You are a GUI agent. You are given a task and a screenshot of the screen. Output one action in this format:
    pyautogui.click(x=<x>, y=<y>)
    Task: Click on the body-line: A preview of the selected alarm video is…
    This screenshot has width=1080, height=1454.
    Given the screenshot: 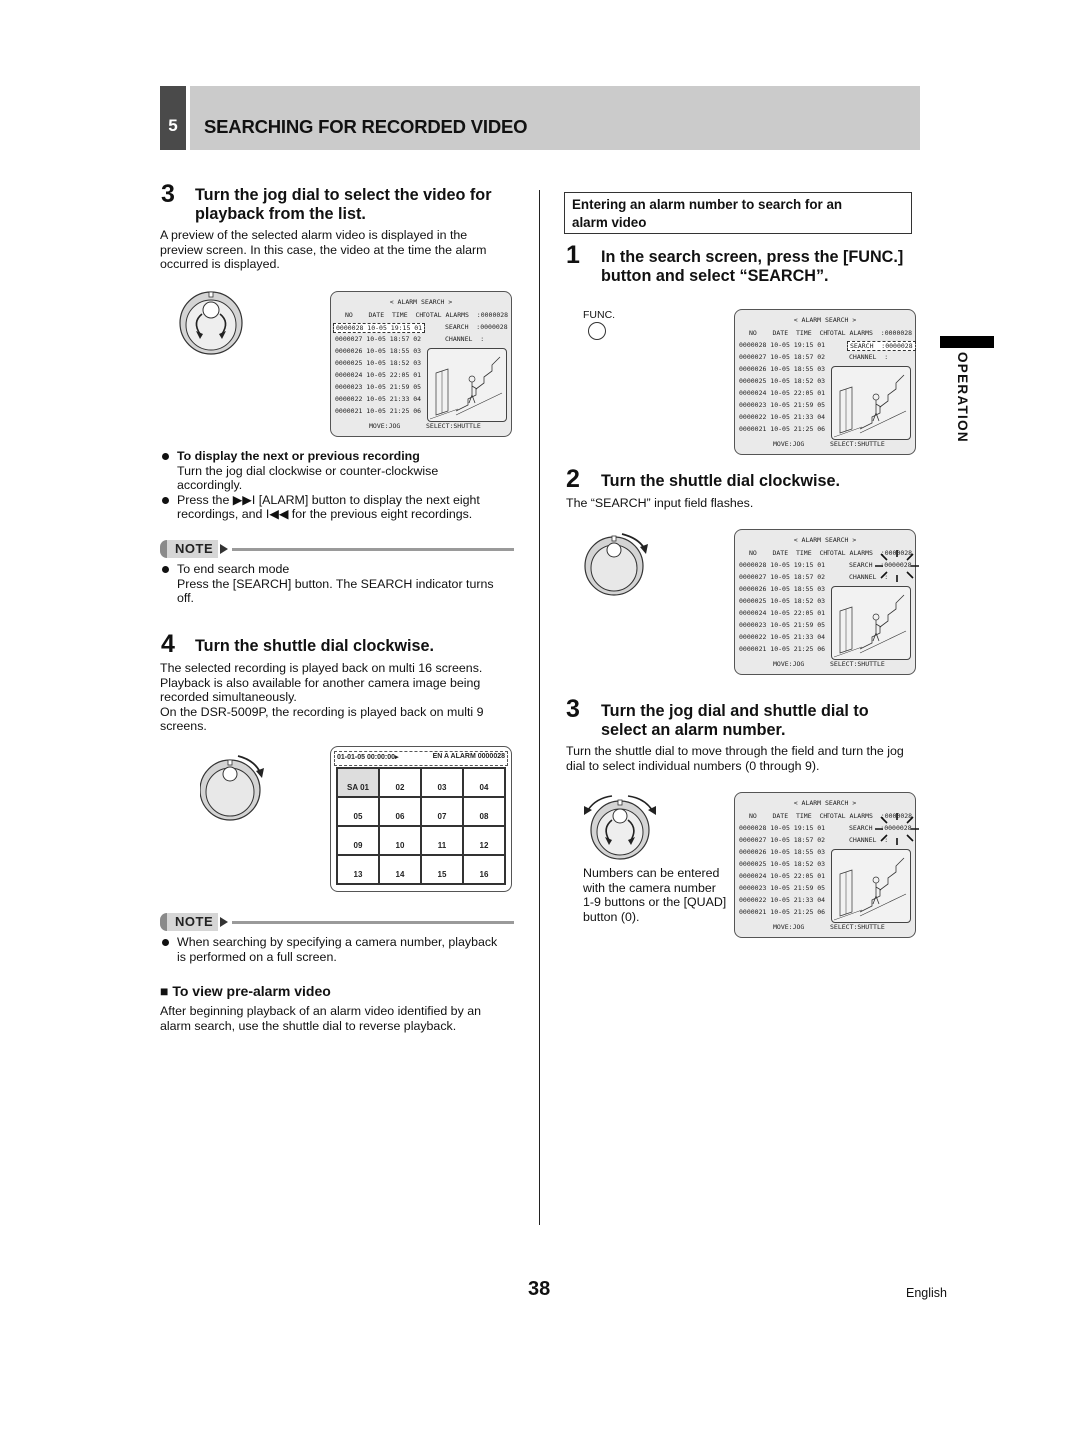 What is the action you would take?
    pyautogui.click(x=314, y=235)
    